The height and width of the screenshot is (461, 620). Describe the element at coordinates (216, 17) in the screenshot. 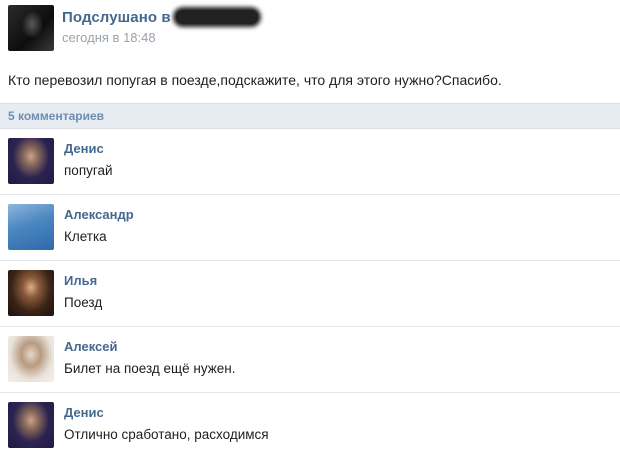

I see `redaction-mark` at that location.